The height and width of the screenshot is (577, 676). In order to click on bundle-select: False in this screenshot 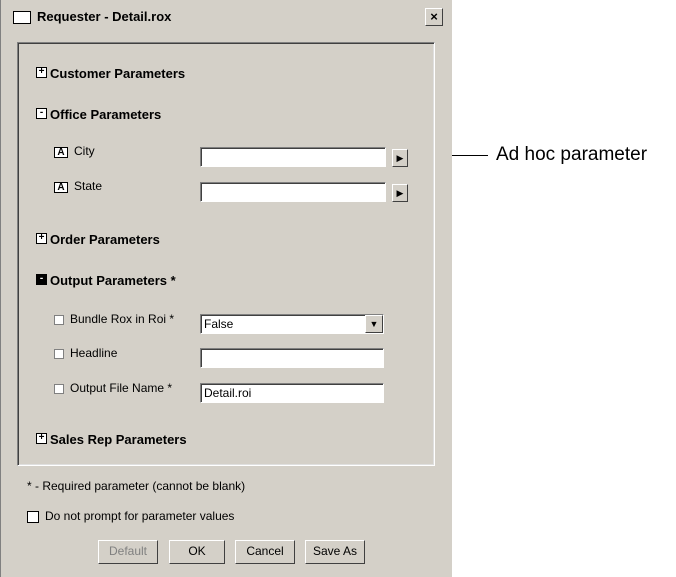, I will do `click(292, 324)`.